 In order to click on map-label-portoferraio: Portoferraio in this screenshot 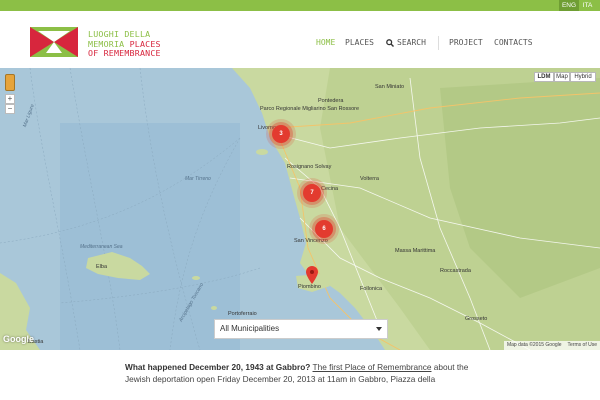, I will do `click(242, 314)`.